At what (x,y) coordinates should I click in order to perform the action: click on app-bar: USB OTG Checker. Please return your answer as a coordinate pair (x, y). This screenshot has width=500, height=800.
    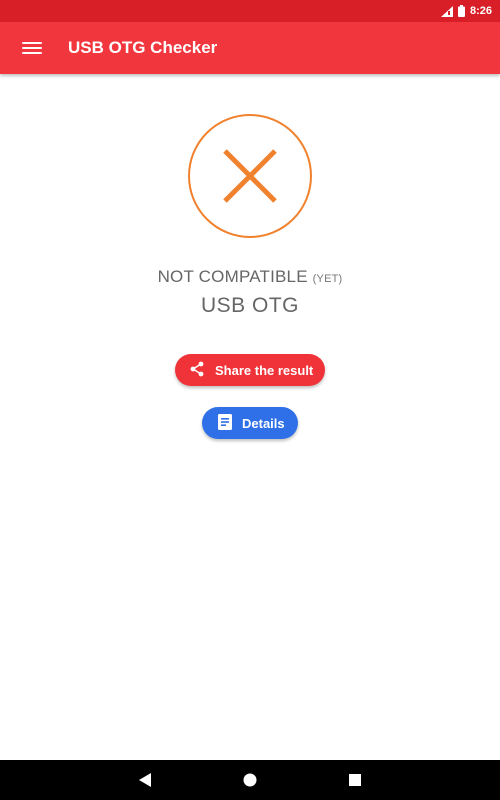
    Looking at the image, I should click on (250, 48).